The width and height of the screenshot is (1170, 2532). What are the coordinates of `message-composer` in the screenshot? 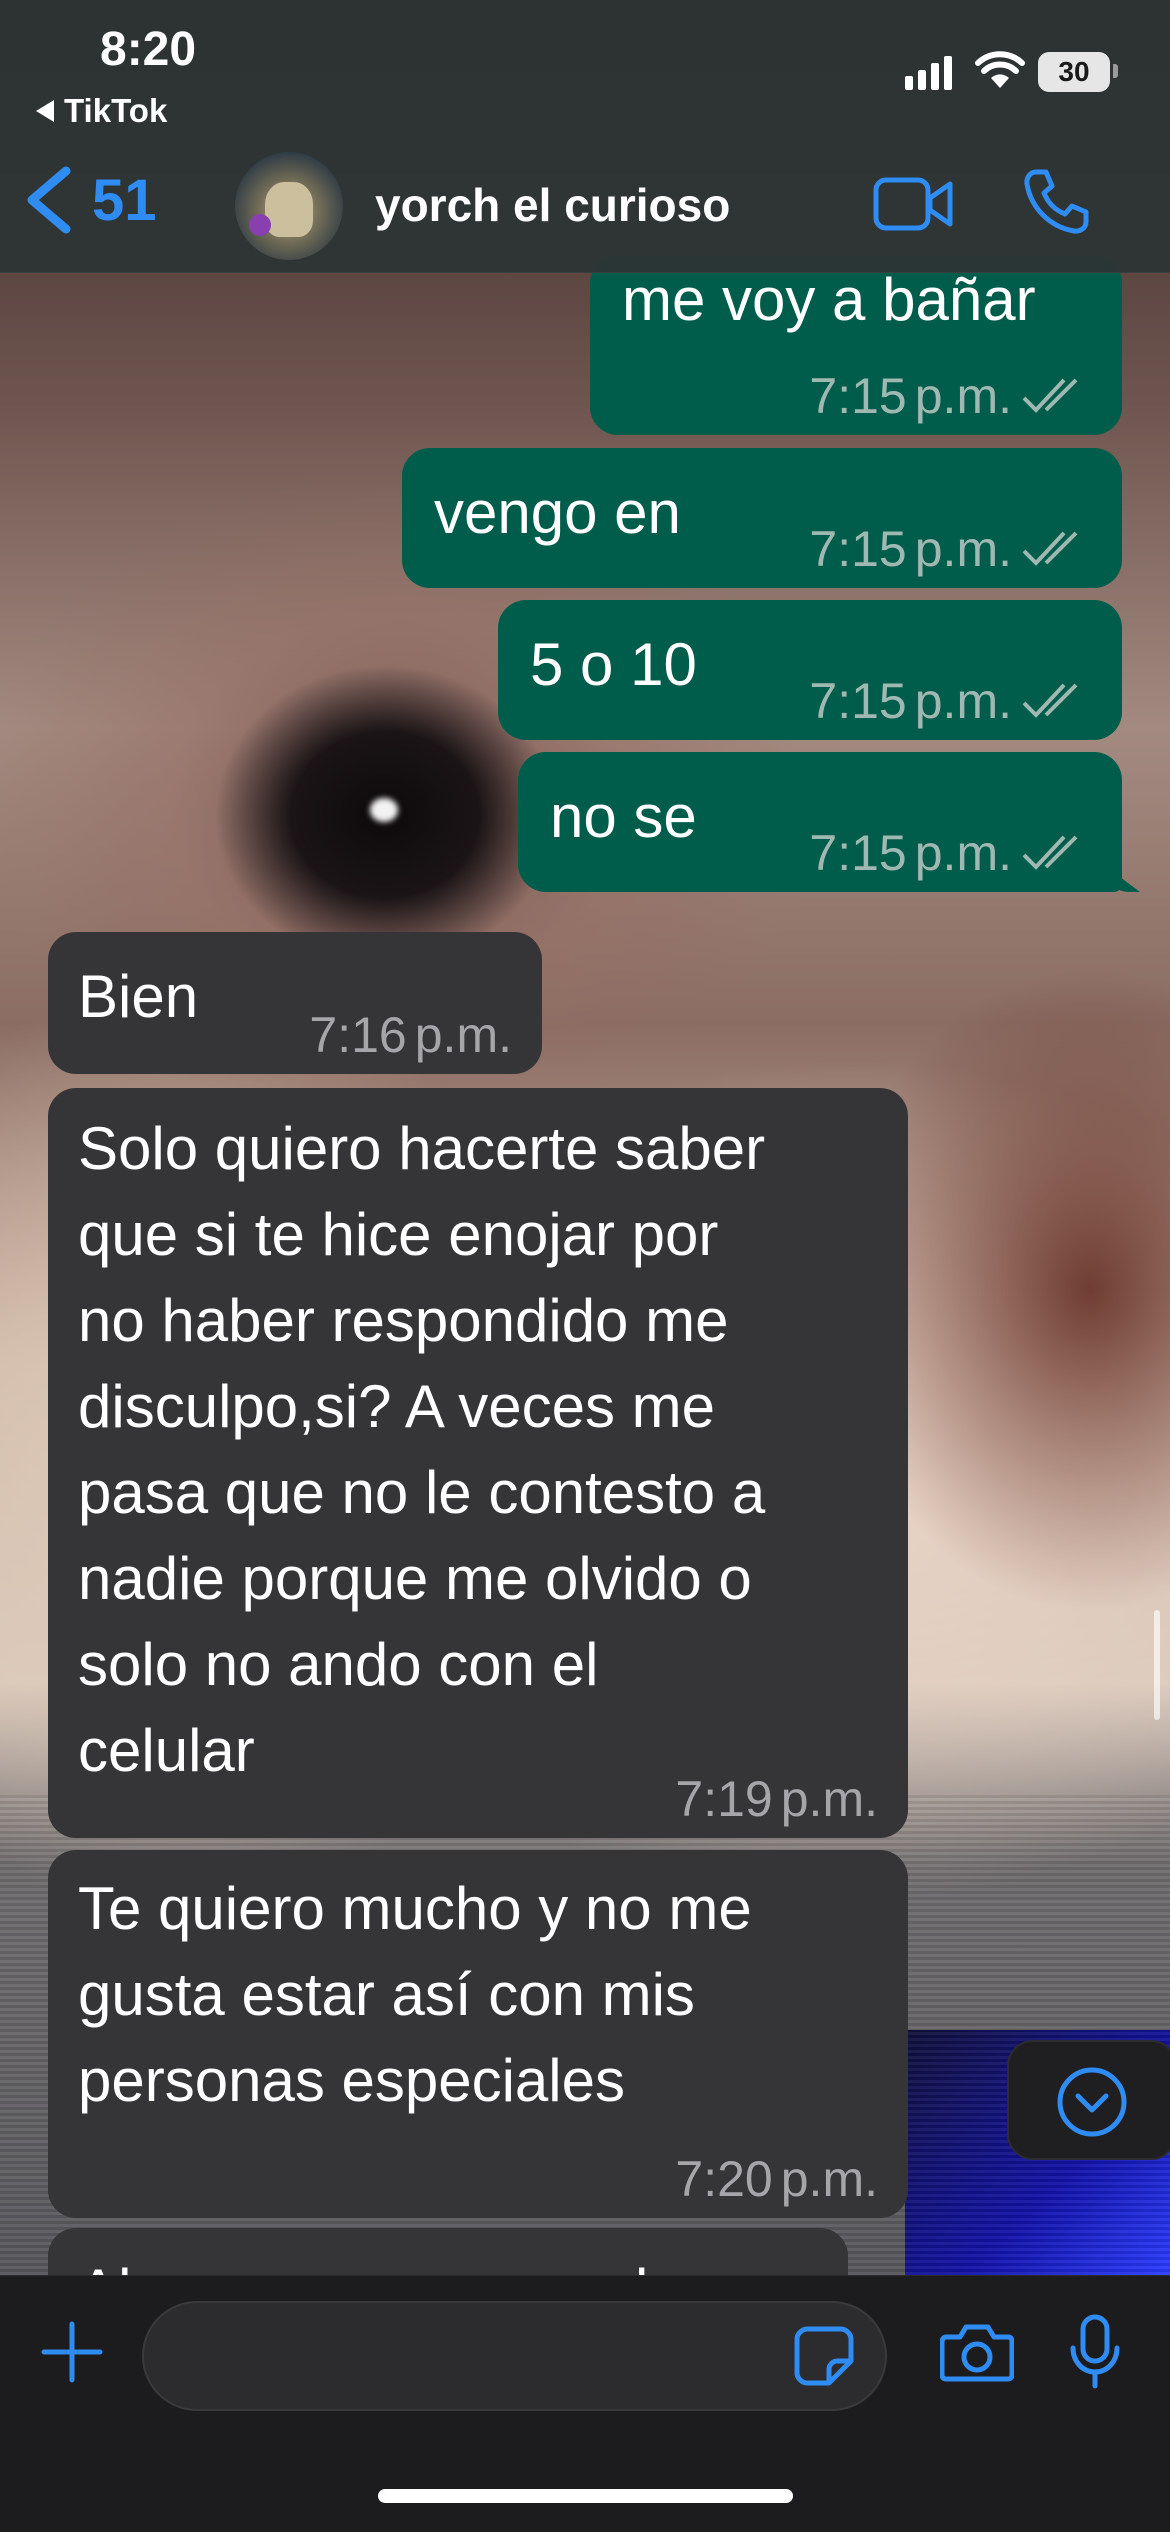 It's located at (585, 2403).